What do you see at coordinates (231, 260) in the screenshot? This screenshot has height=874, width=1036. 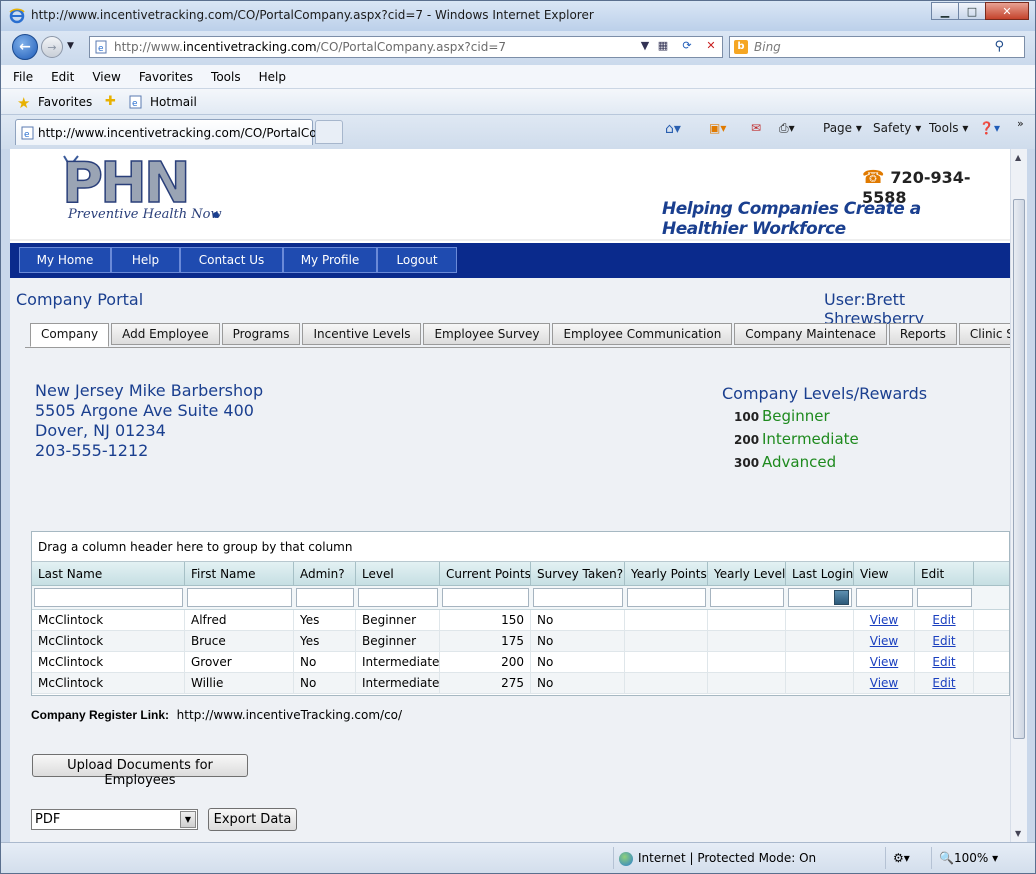 I see `nav-contact-us: Contact Us` at bounding box center [231, 260].